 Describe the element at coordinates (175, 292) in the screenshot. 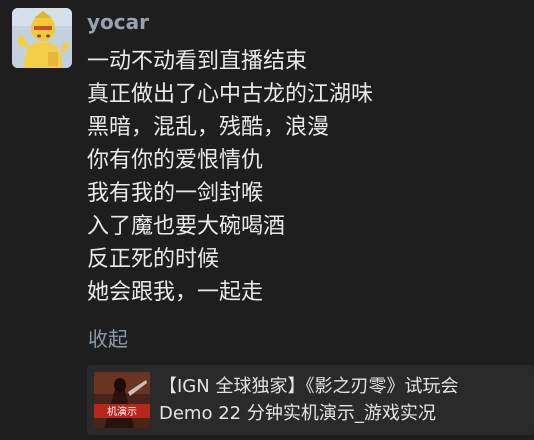

I see `comment-line: 她会跟我，一起走` at that location.